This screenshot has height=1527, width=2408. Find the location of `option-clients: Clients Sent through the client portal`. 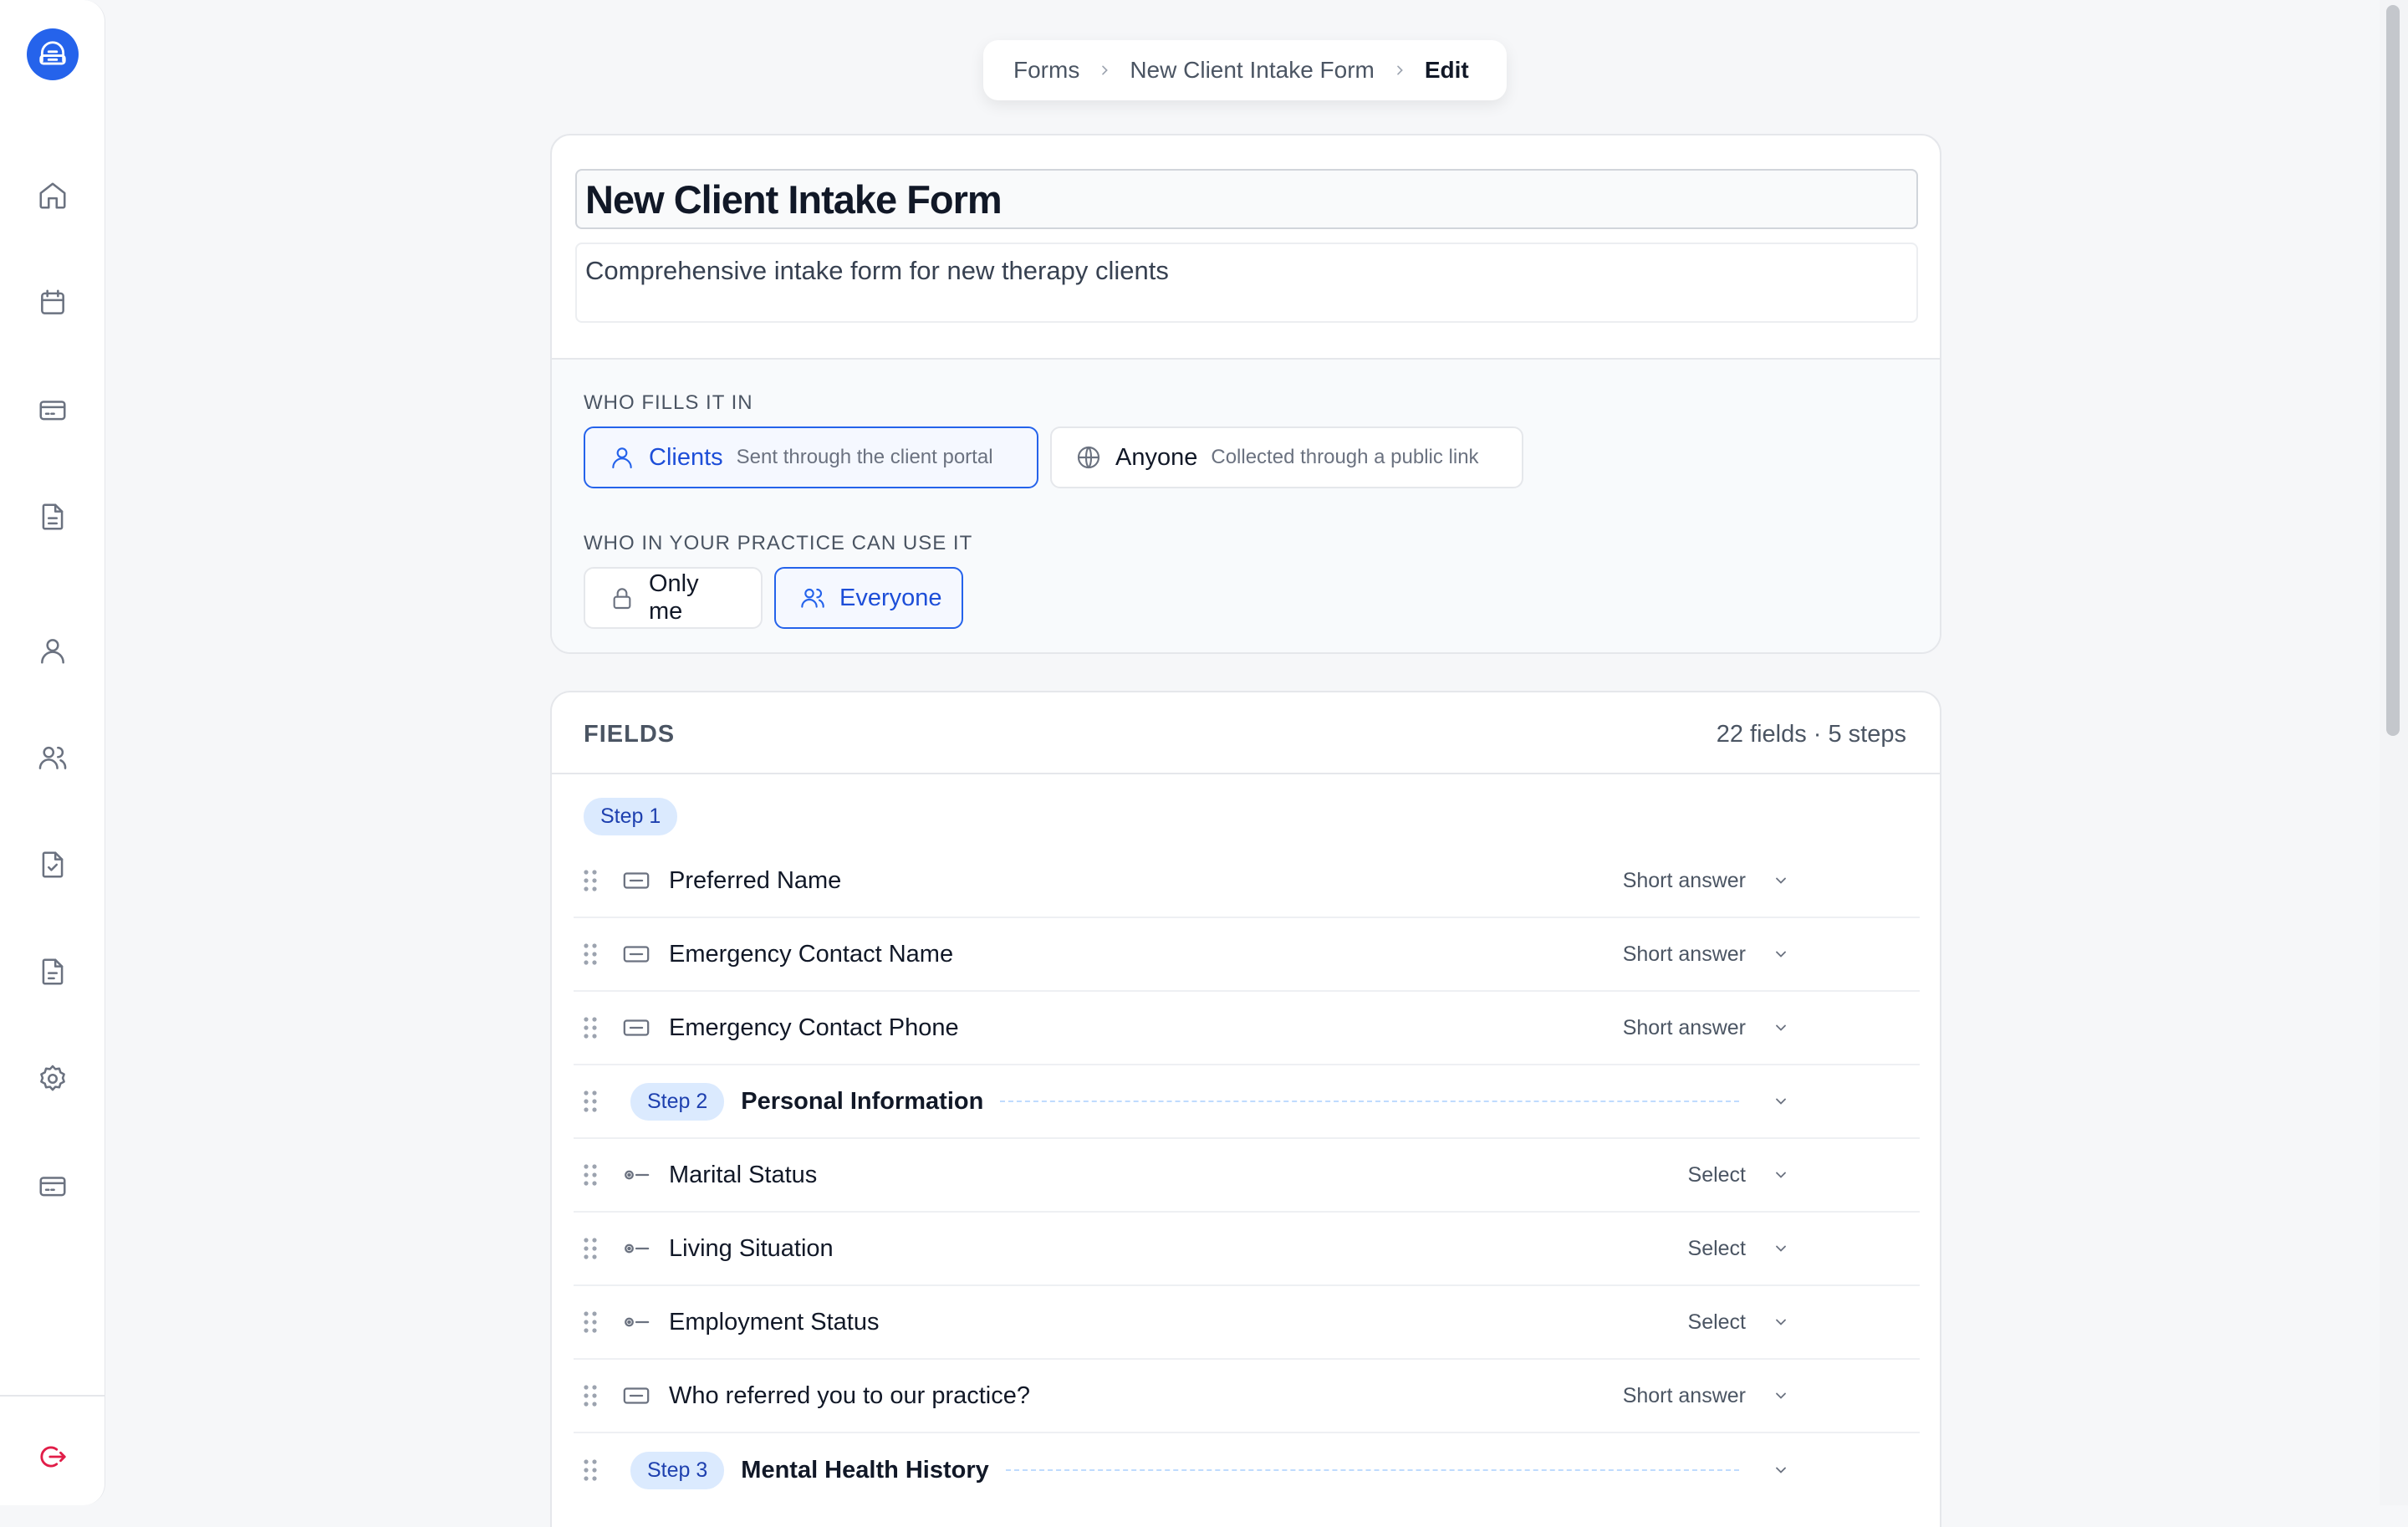

option-clients: Clients Sent through the client portal is located at coordinates (811, 457).